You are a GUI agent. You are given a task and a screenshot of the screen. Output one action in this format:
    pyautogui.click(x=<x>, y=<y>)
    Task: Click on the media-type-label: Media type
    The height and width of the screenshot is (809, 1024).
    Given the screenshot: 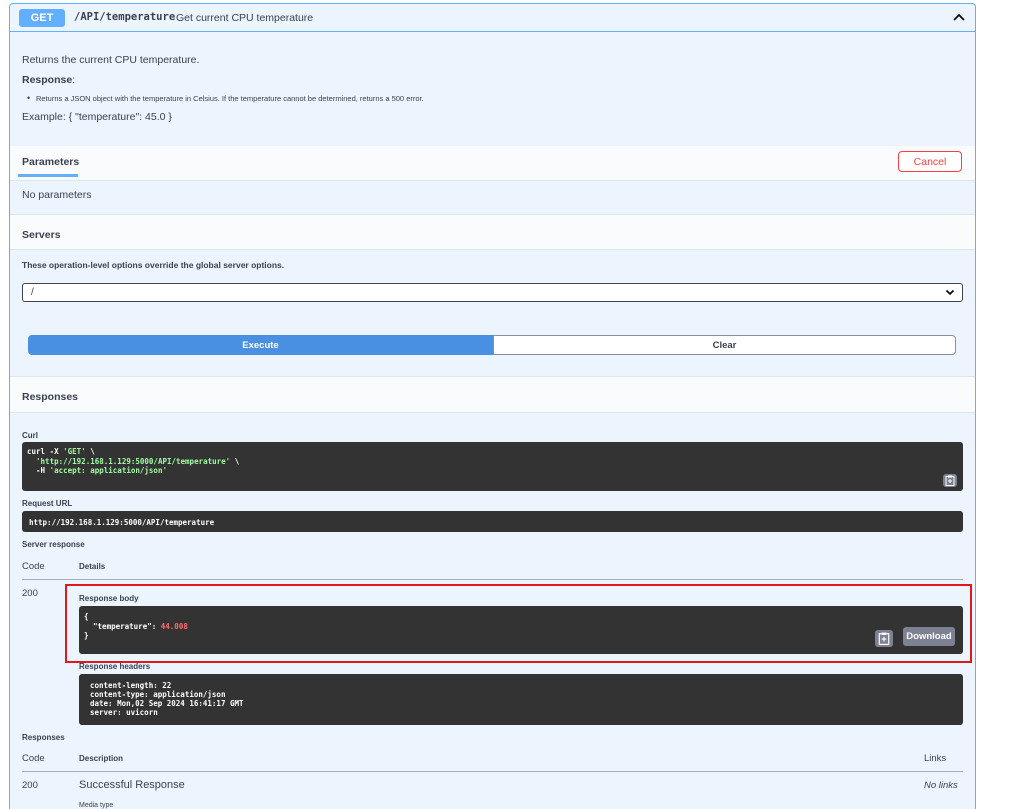 What is the action you would take?
    pyautogui.click(x=96, y=805)
    